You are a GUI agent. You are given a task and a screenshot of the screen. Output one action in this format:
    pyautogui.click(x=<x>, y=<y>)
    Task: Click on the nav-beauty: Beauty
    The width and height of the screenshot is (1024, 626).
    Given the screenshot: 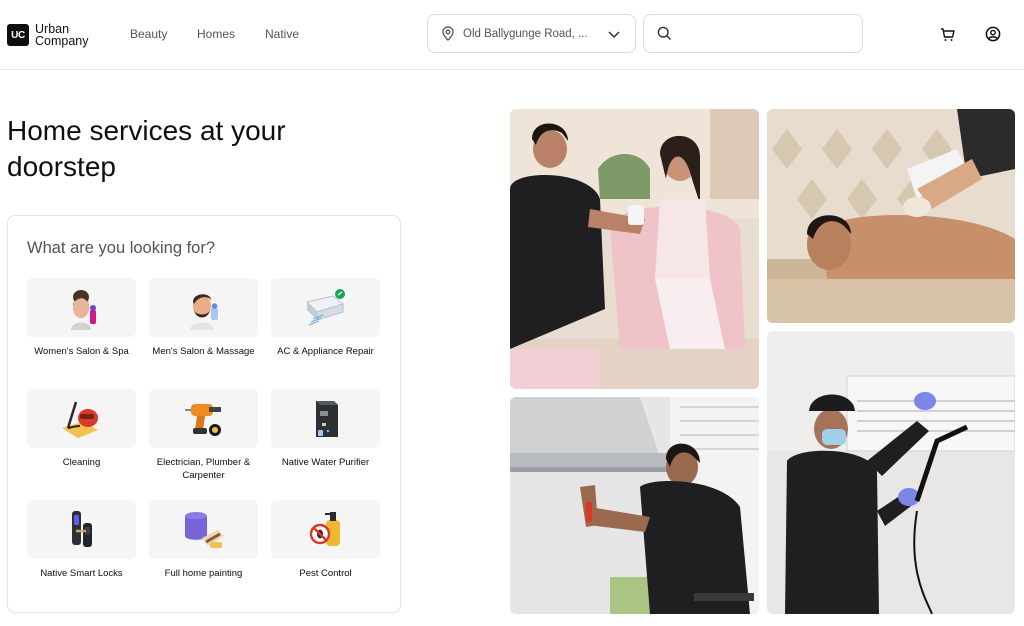 What is the action you would take?
    pyautogui.click(x=148, y=34)
    